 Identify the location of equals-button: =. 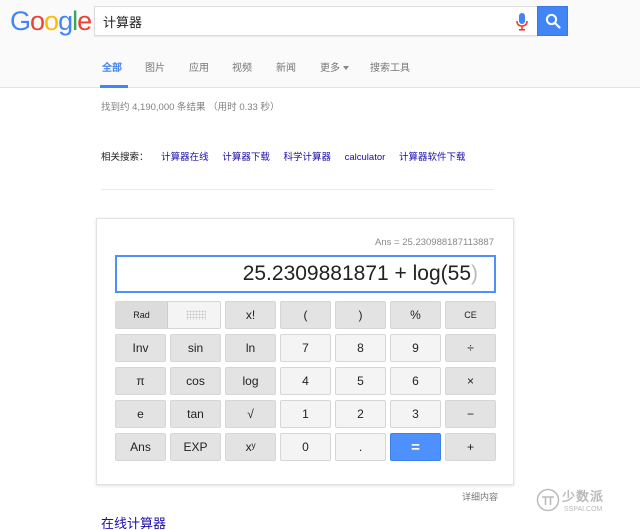
(415, 447).